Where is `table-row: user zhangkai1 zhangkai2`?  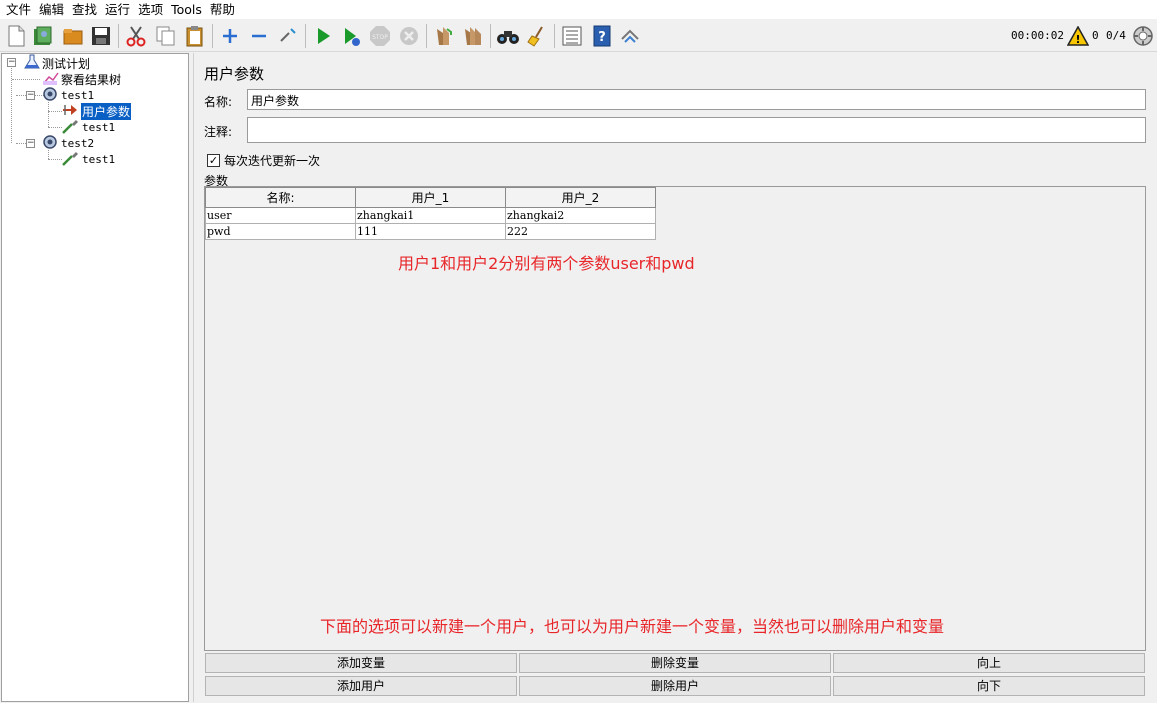 table-row: user zhangkai1 zhangkai2 is located at coordinates (430, 215).